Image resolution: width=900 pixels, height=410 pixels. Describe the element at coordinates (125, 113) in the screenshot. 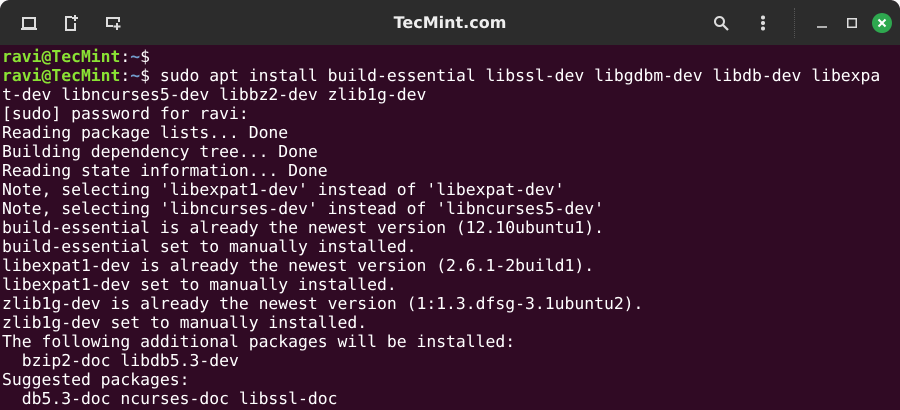

I see `output-line: [sudo] password for ravi:` at that location.